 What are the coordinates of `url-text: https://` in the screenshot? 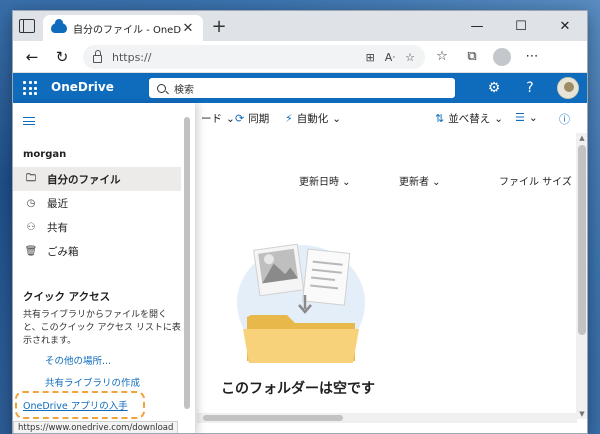 It's located at (132, 57).